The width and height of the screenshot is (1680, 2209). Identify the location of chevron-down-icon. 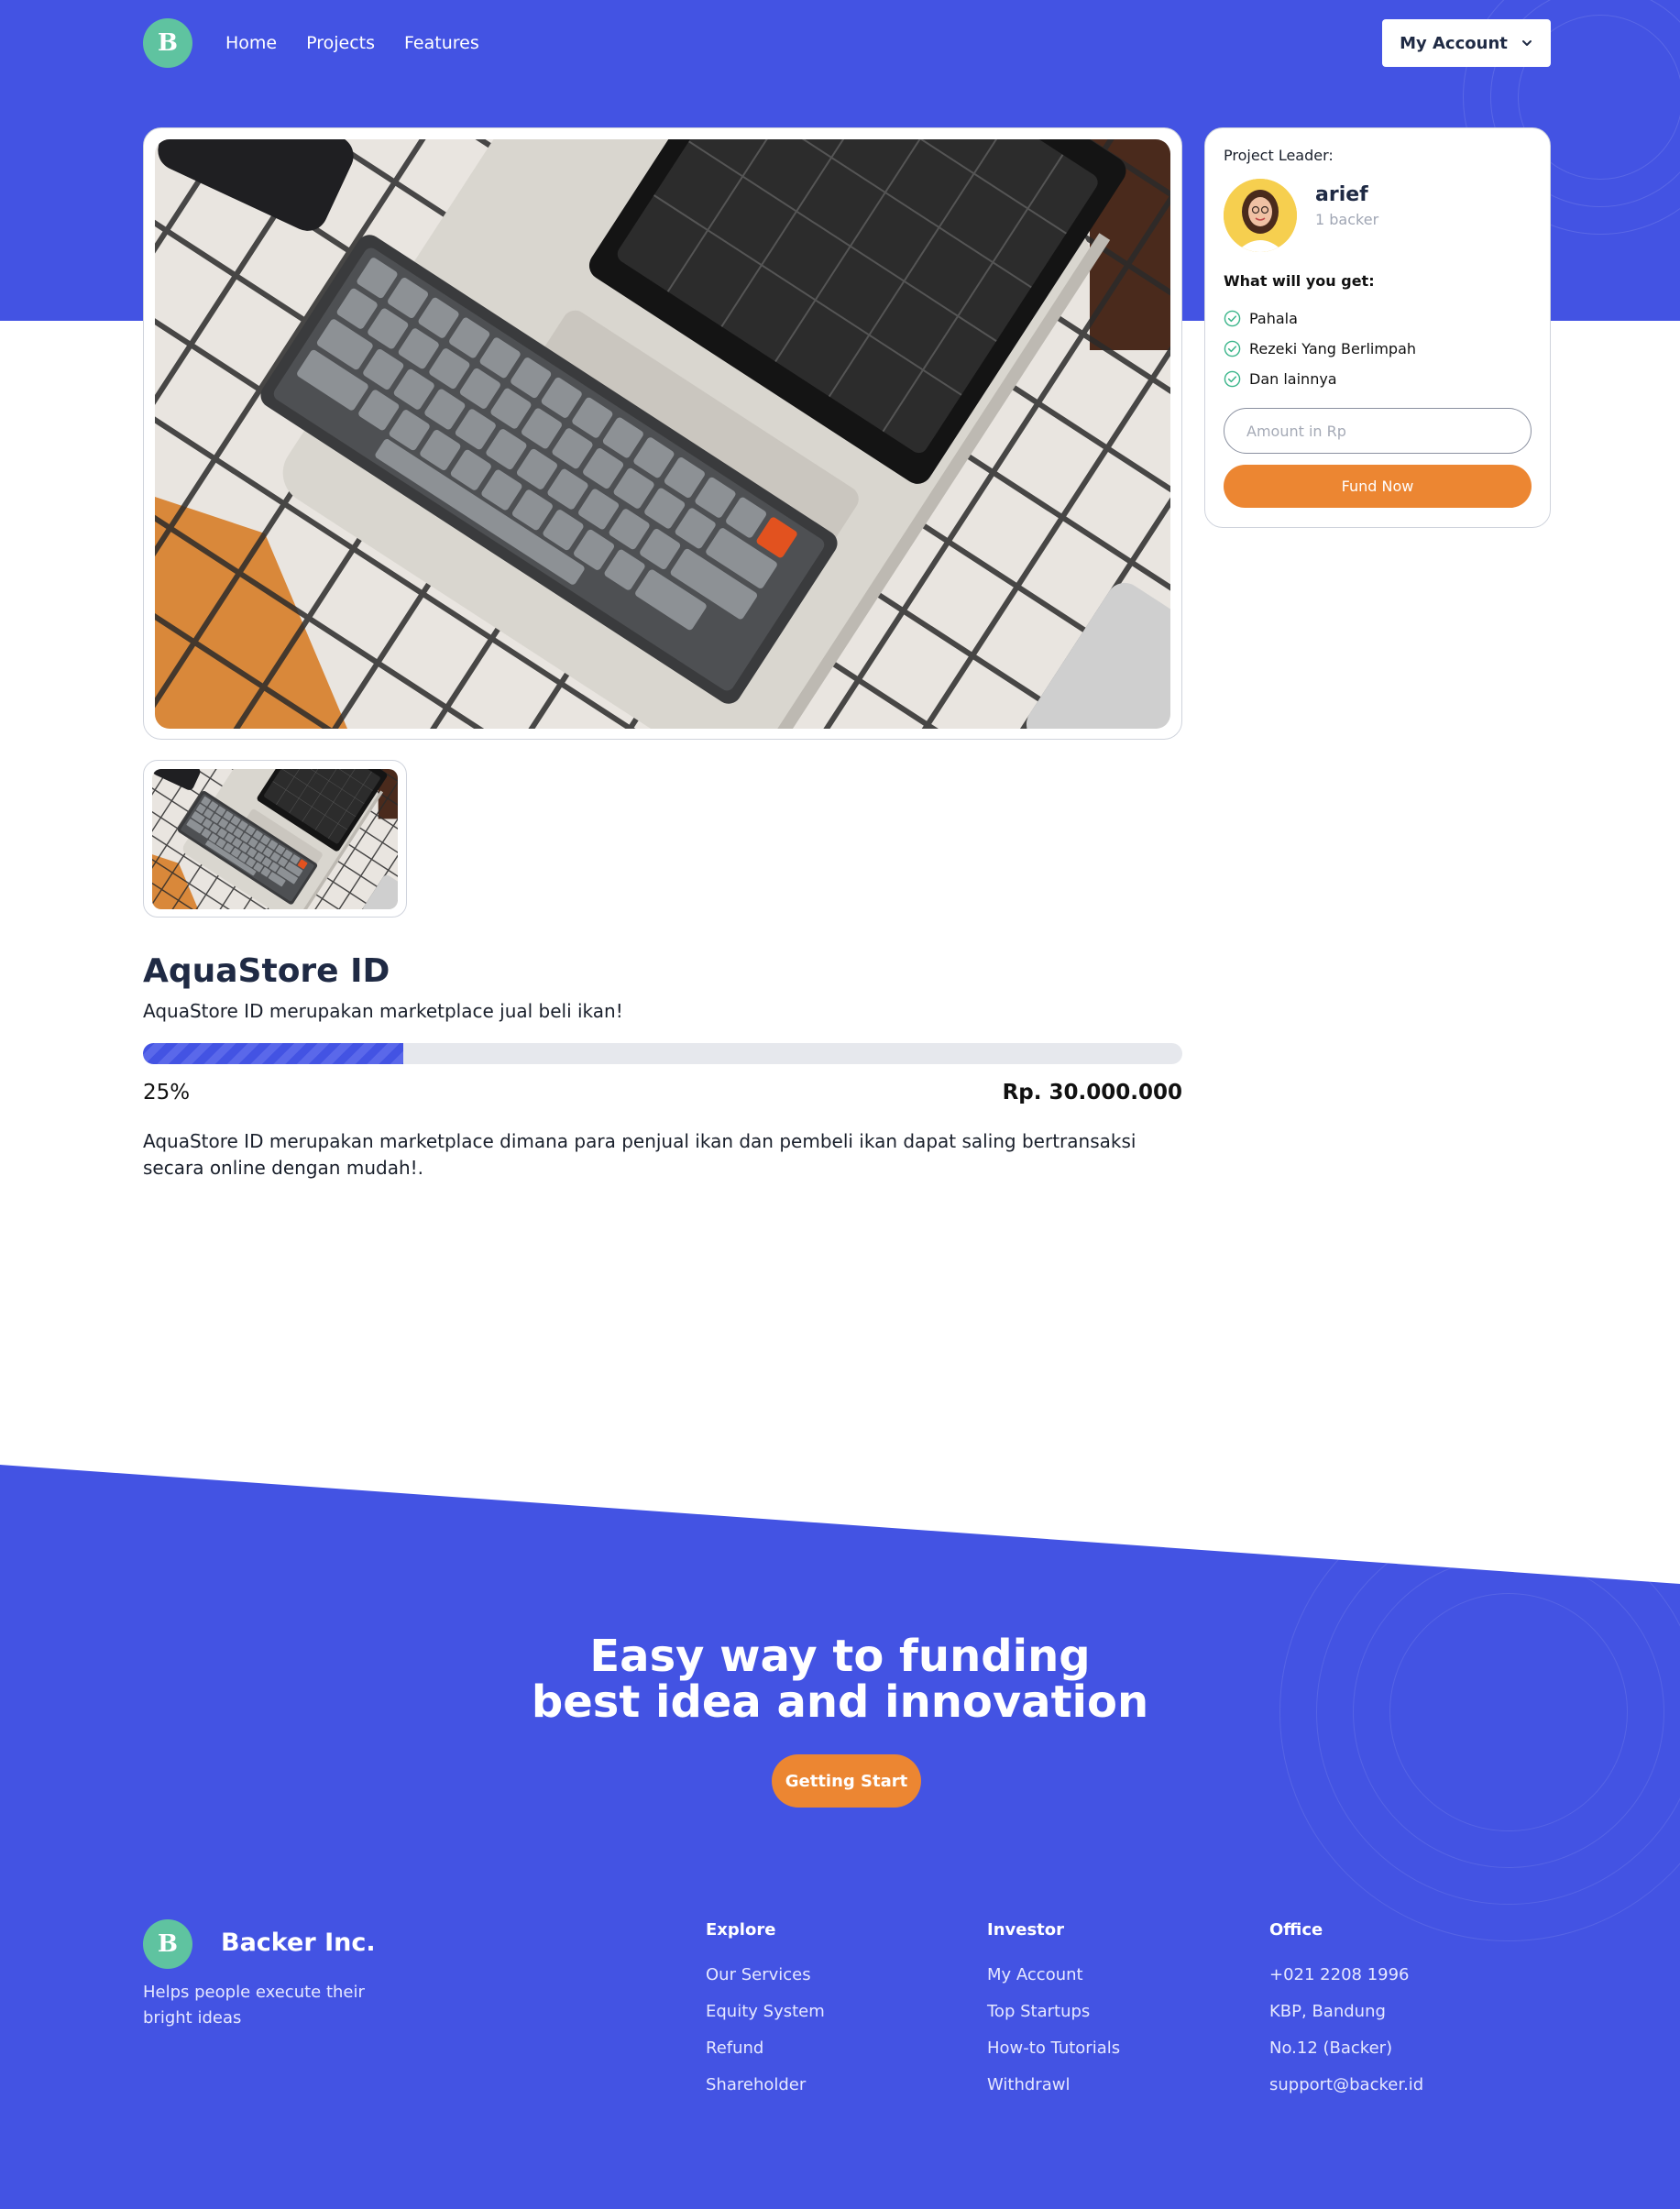
(1526, 43).